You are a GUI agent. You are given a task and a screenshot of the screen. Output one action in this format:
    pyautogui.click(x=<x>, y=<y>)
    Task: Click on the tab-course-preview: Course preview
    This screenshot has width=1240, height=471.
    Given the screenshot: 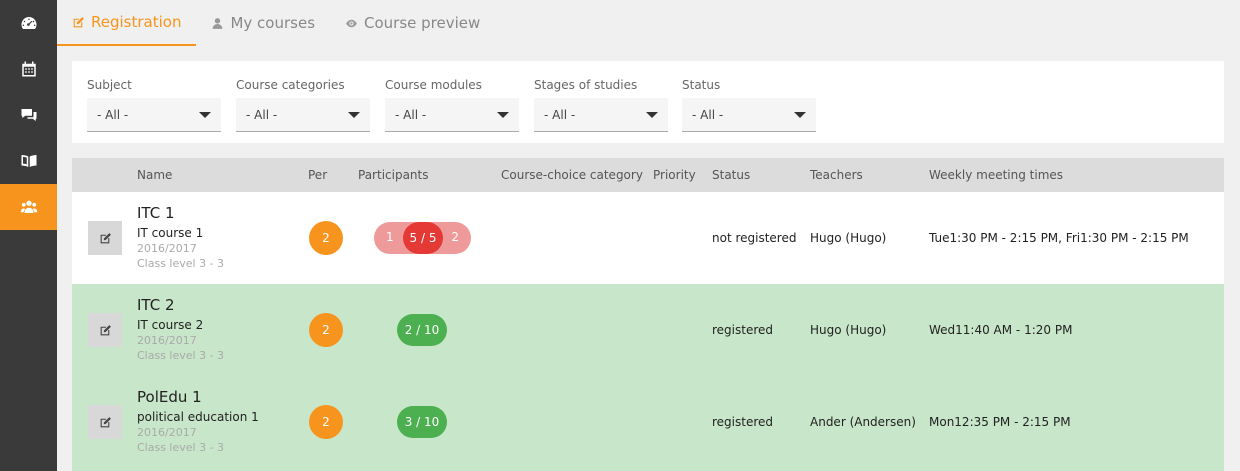 What is the action you would take?
    pyautogui.click(x=412, y=23)
    